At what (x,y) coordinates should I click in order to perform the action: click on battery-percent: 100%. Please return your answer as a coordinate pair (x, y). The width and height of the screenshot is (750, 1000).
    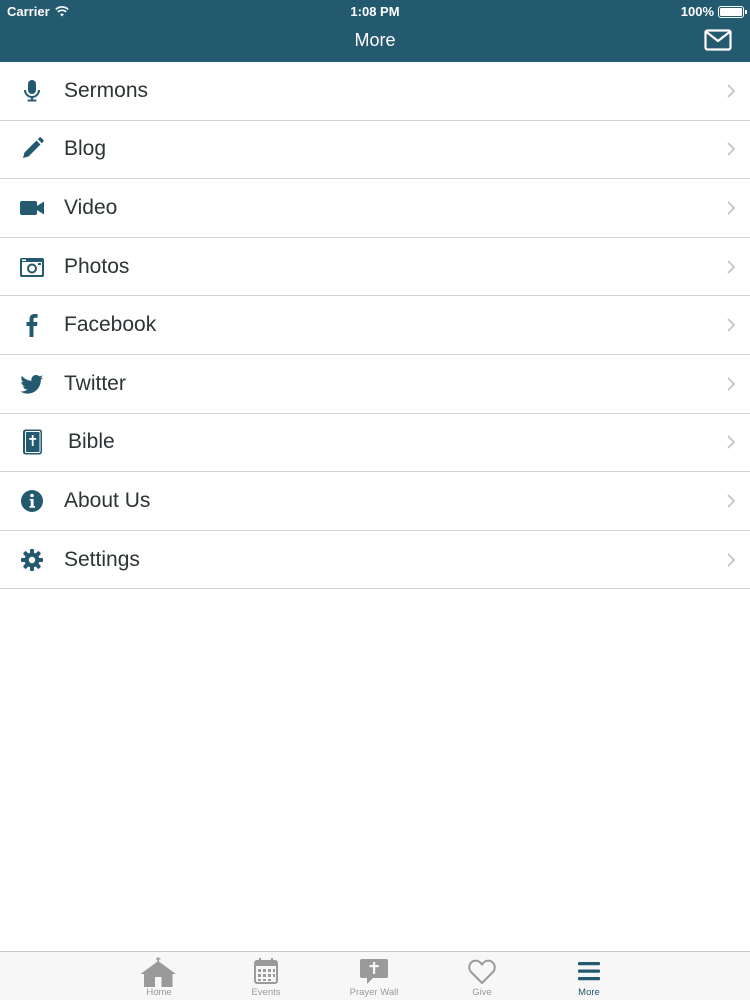
    Looking at the image, I should click on (697, 11).